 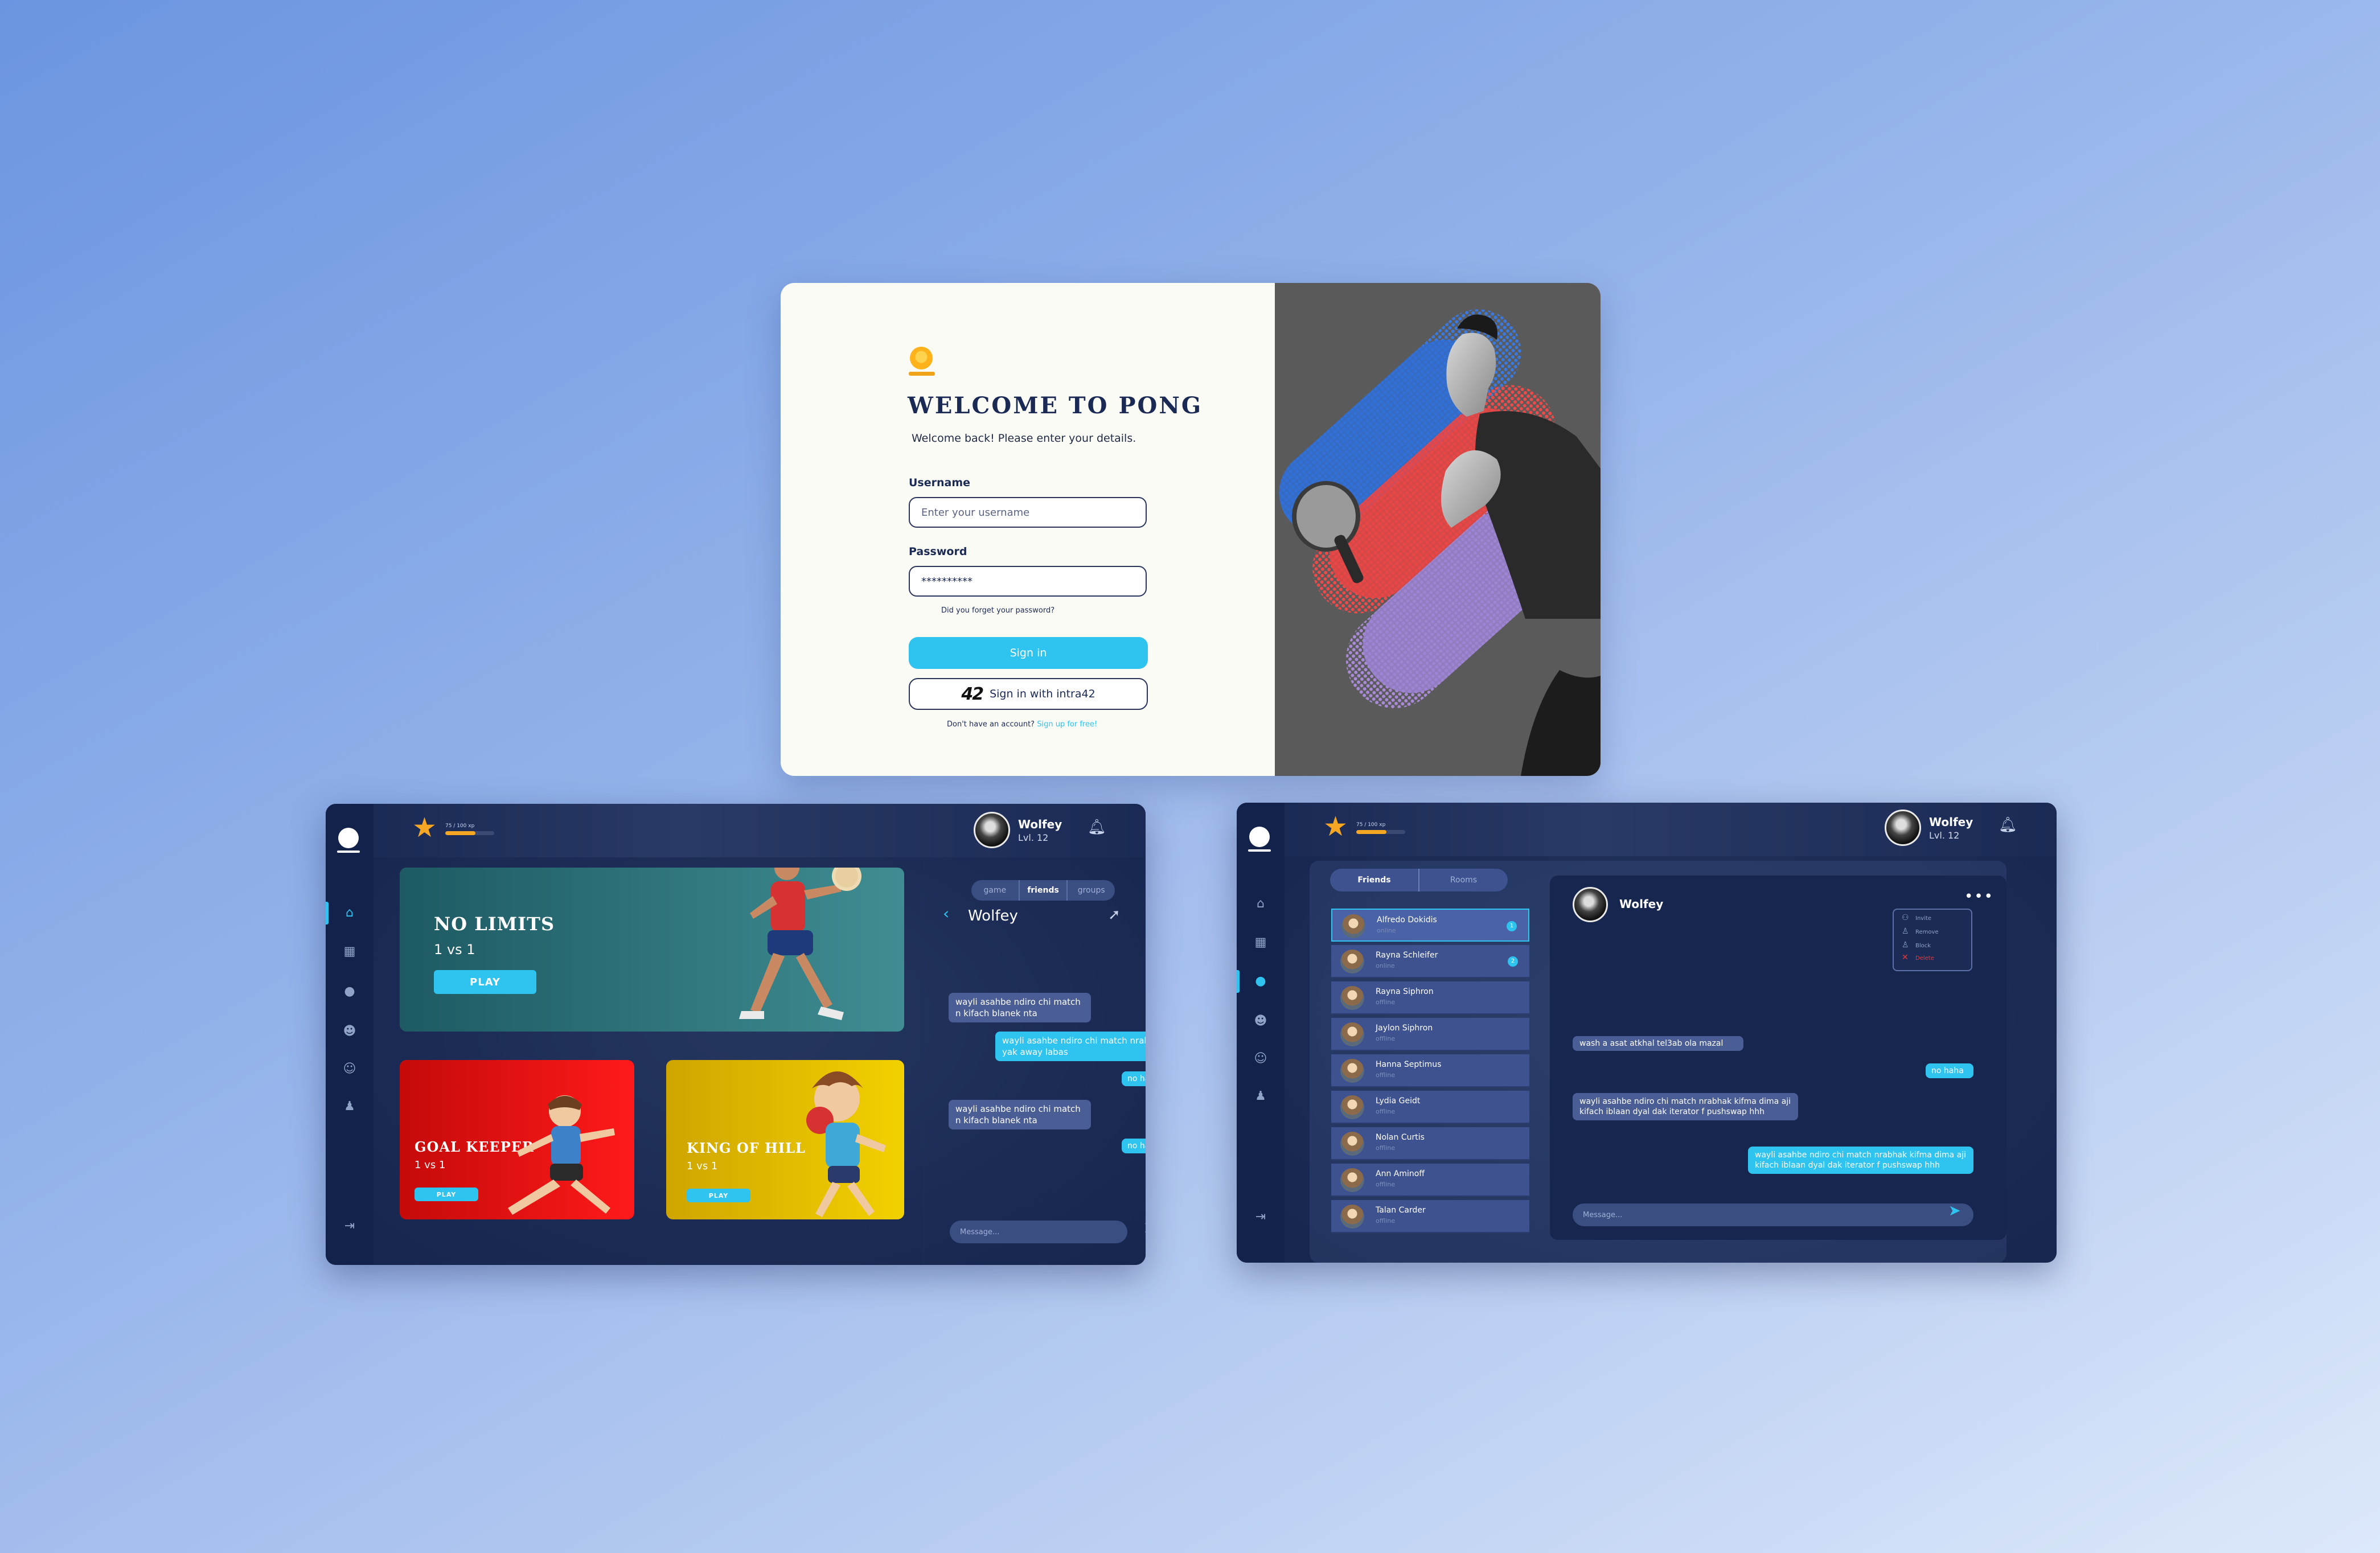 I want to click on user-name: Wolfey, so click(x=1040, y=824).